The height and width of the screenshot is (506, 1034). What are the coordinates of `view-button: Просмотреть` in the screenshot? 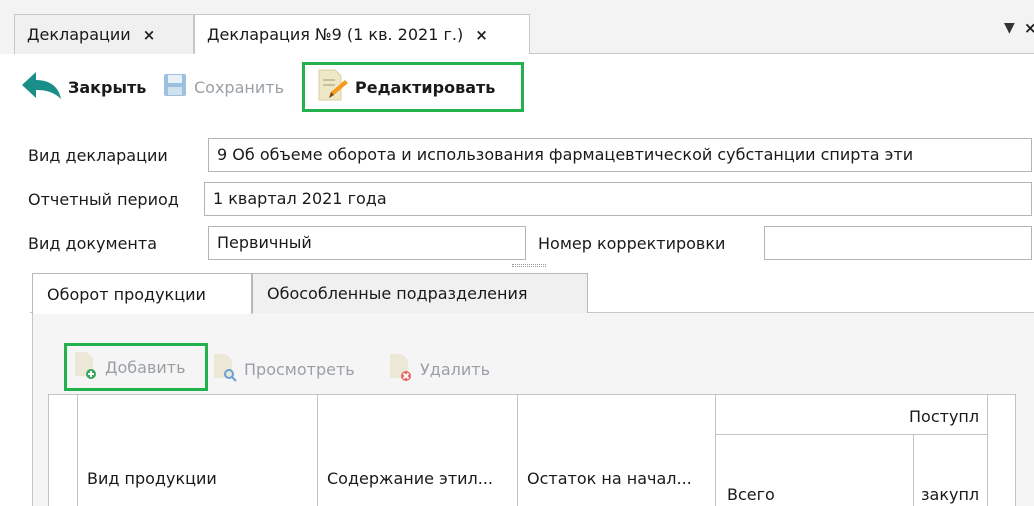 It's located at (283, 369).